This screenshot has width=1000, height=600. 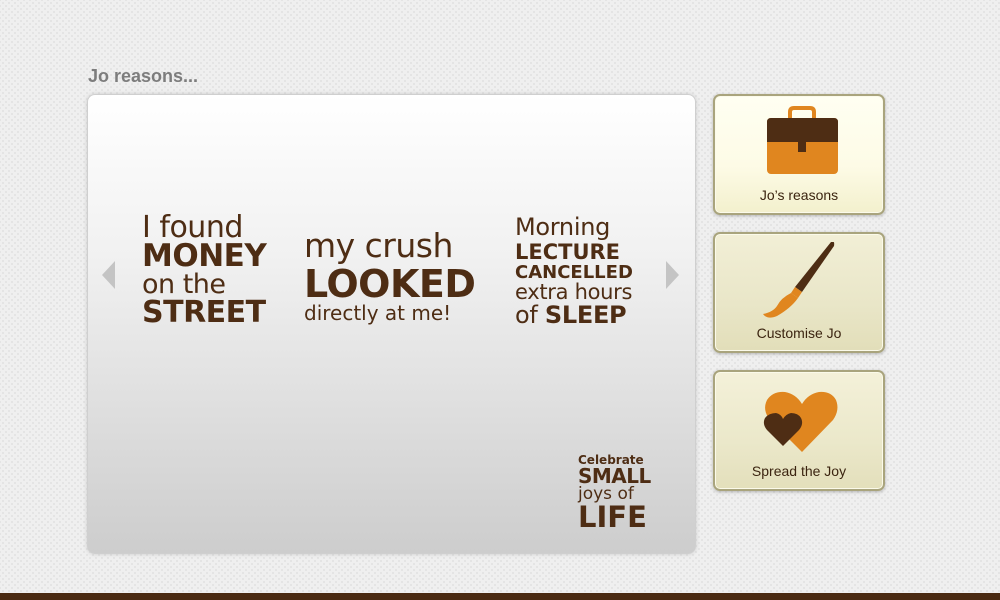 What do you see at coordinates (184, 284) in the screenshot?
I see `reason-text-line: on the` at bounding box center [184, 284].